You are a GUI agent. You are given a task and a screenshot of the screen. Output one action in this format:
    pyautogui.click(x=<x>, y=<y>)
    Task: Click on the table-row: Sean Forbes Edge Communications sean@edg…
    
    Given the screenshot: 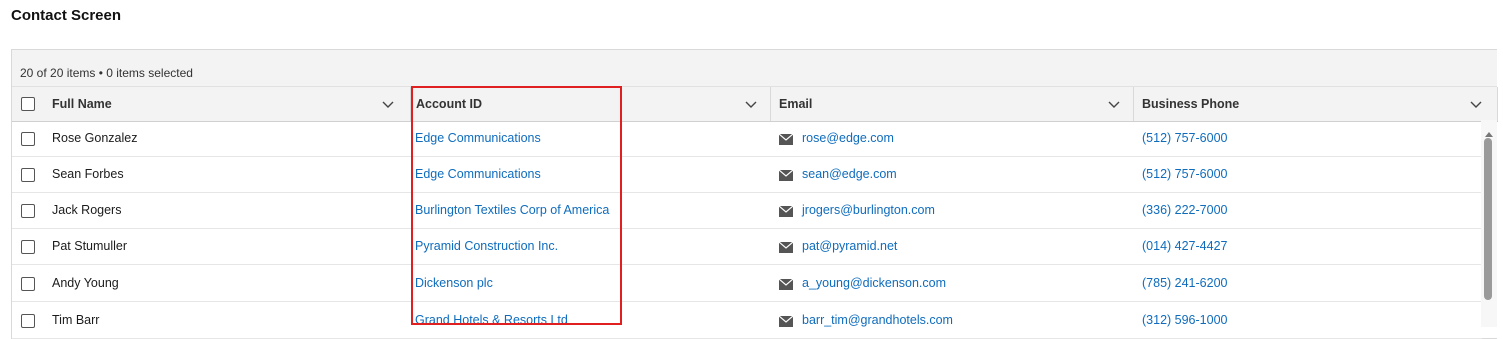 What is the action you would take?
    pyautogui.click(x=747, y=175)
    